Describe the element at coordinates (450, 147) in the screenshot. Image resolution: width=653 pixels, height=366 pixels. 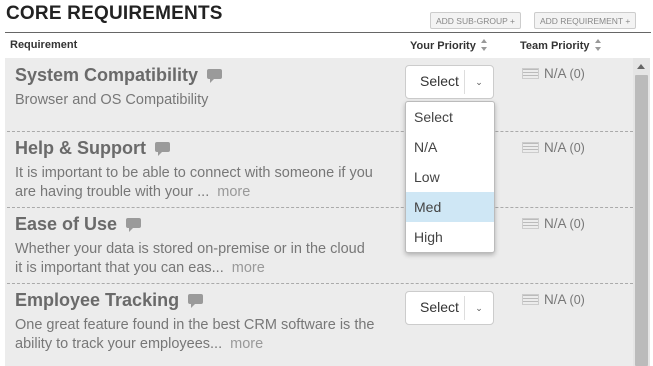
I see `dropdown-option-na: N/A` at that location.